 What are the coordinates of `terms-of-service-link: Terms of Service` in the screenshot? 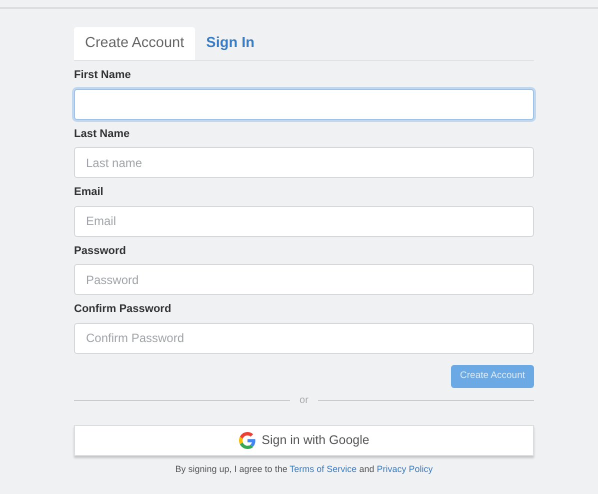 It's located at (323, 469).